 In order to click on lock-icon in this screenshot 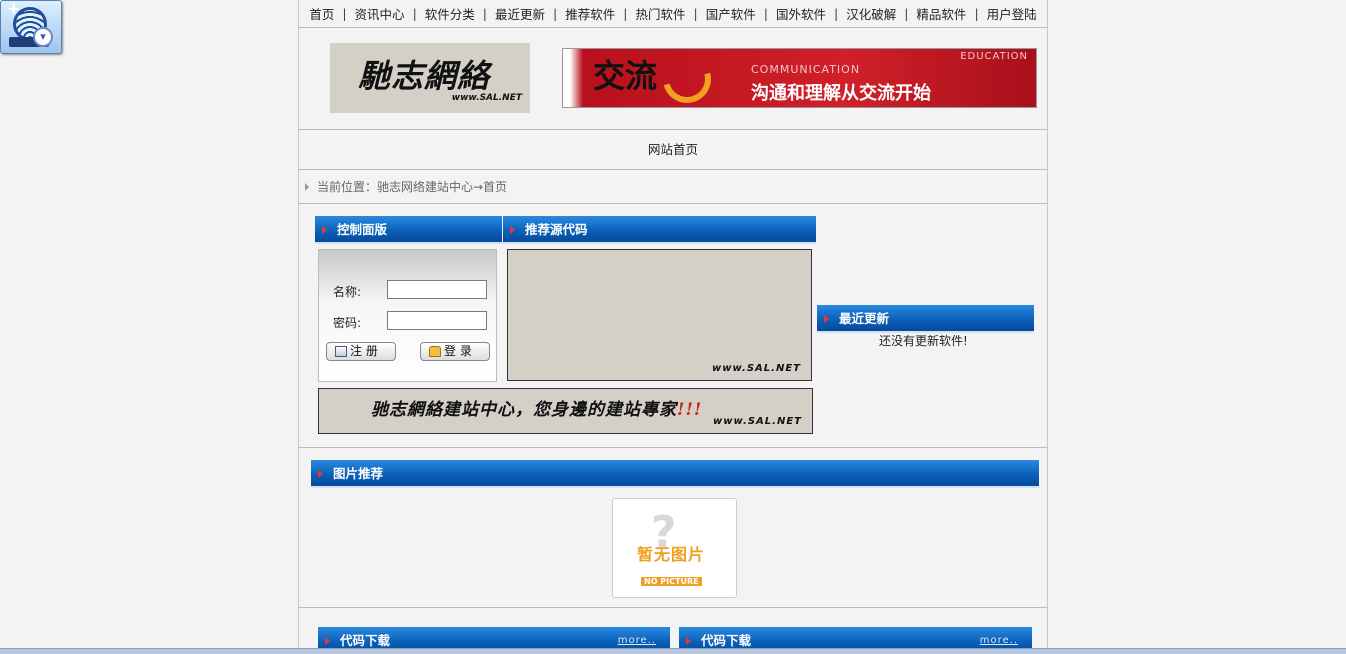, I will do `click(435, 351)`.